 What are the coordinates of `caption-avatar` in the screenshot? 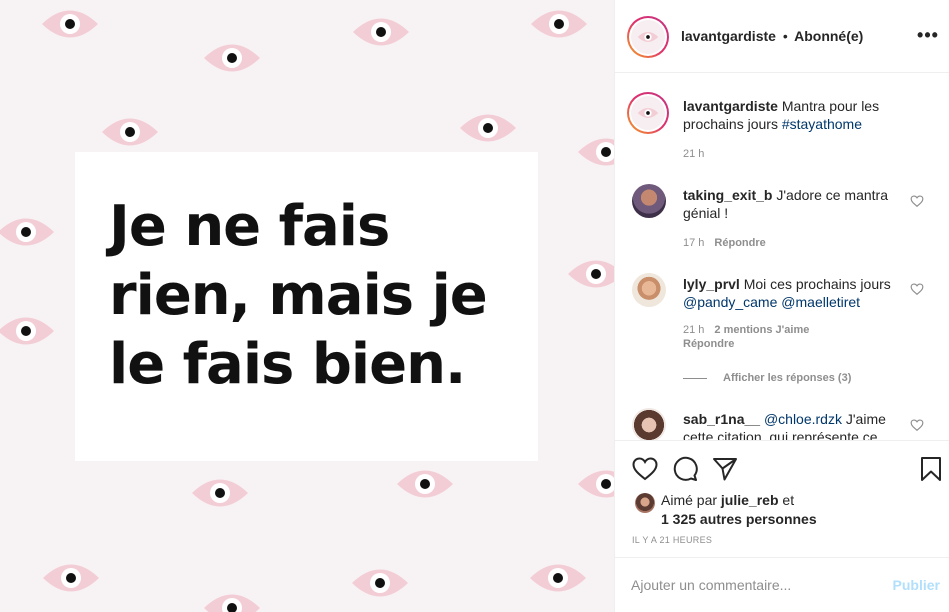 It's located at (648, 113).